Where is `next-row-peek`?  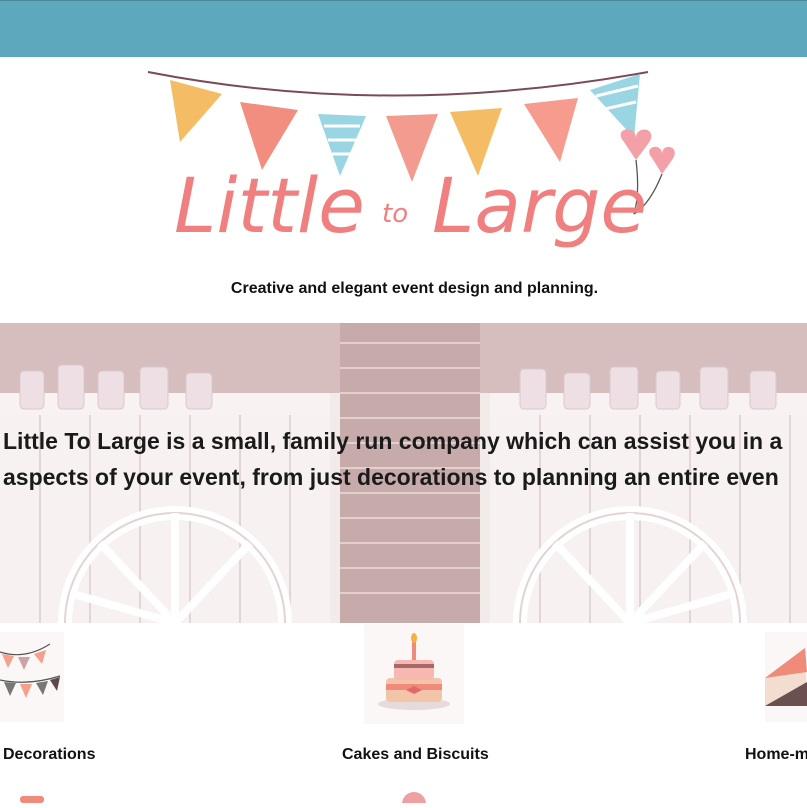 next-row-peek is located at coordinates (403, 799).